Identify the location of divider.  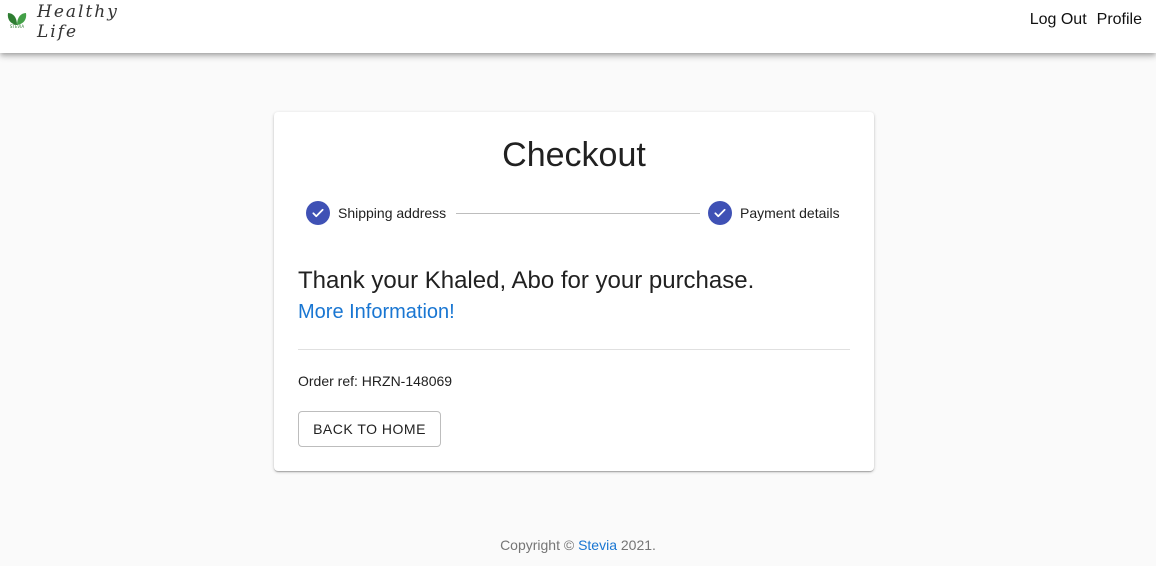
(574, 349).